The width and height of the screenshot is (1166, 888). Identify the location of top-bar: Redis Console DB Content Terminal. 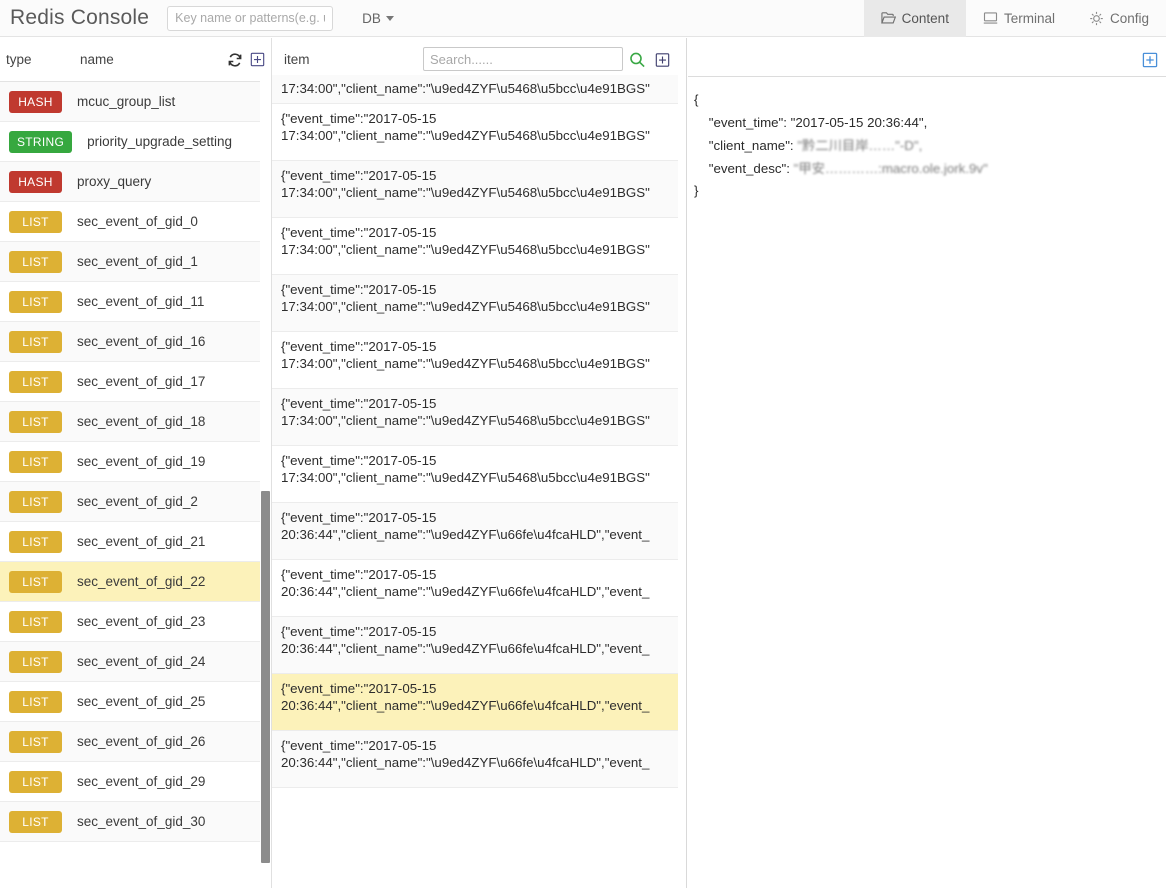
(583, 18).